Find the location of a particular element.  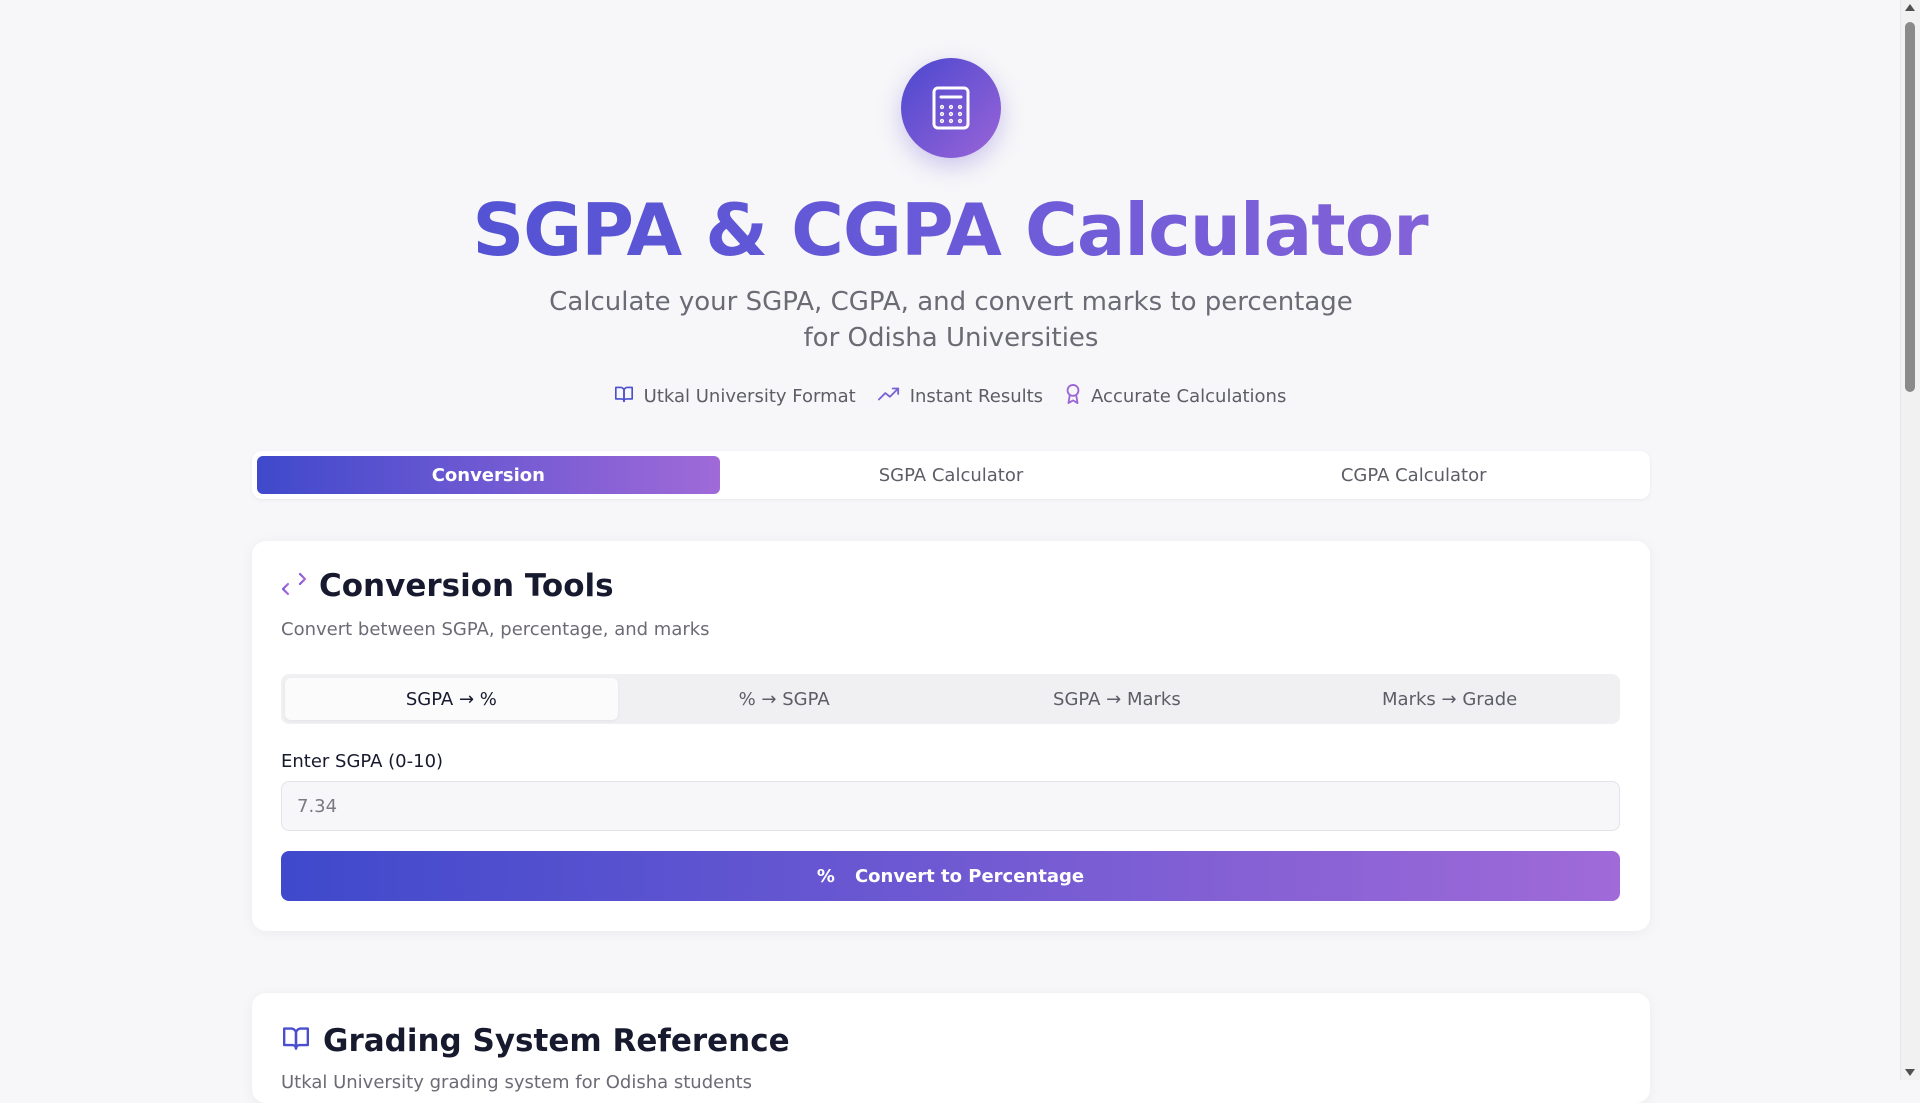

scroll-down-arrow-icon is located at coordinates (1910, 1072).